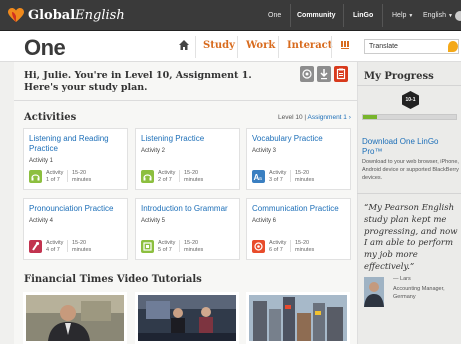 The height and width of the screenshot is (344, 461). I want to click on activity-number: Activity 1, so click(41, 161).